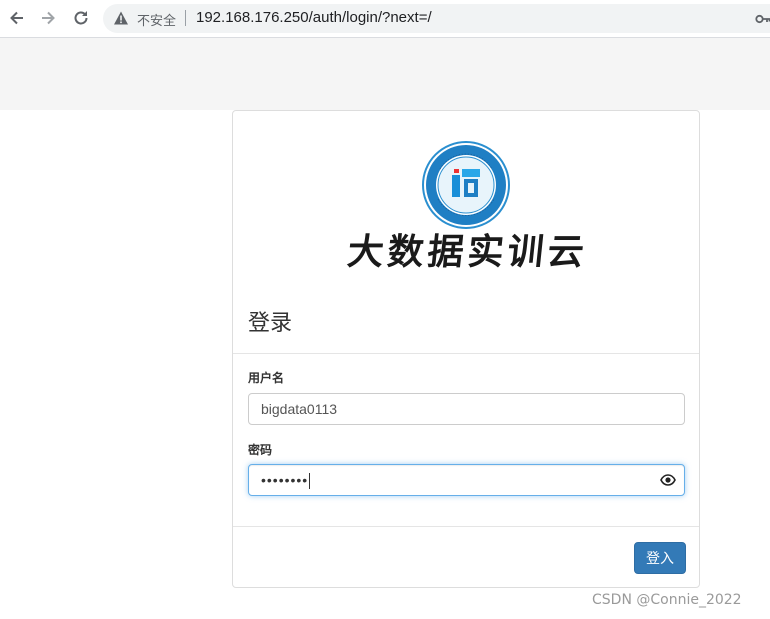 This screenshot has height=619, width=770. Describe the element at coordinates (270, 323) in the screenshot. I see `login-heading: 登录` at that location.